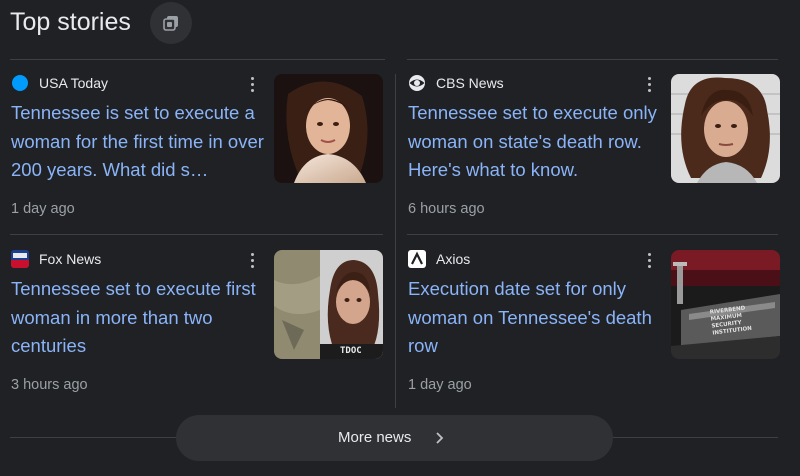 This screenshot has height=476, width=800. What do you see at coordinates (446, 209) in the screenshot?
I see `story-time: 6 hours ago` at bounding box center [446, 209].